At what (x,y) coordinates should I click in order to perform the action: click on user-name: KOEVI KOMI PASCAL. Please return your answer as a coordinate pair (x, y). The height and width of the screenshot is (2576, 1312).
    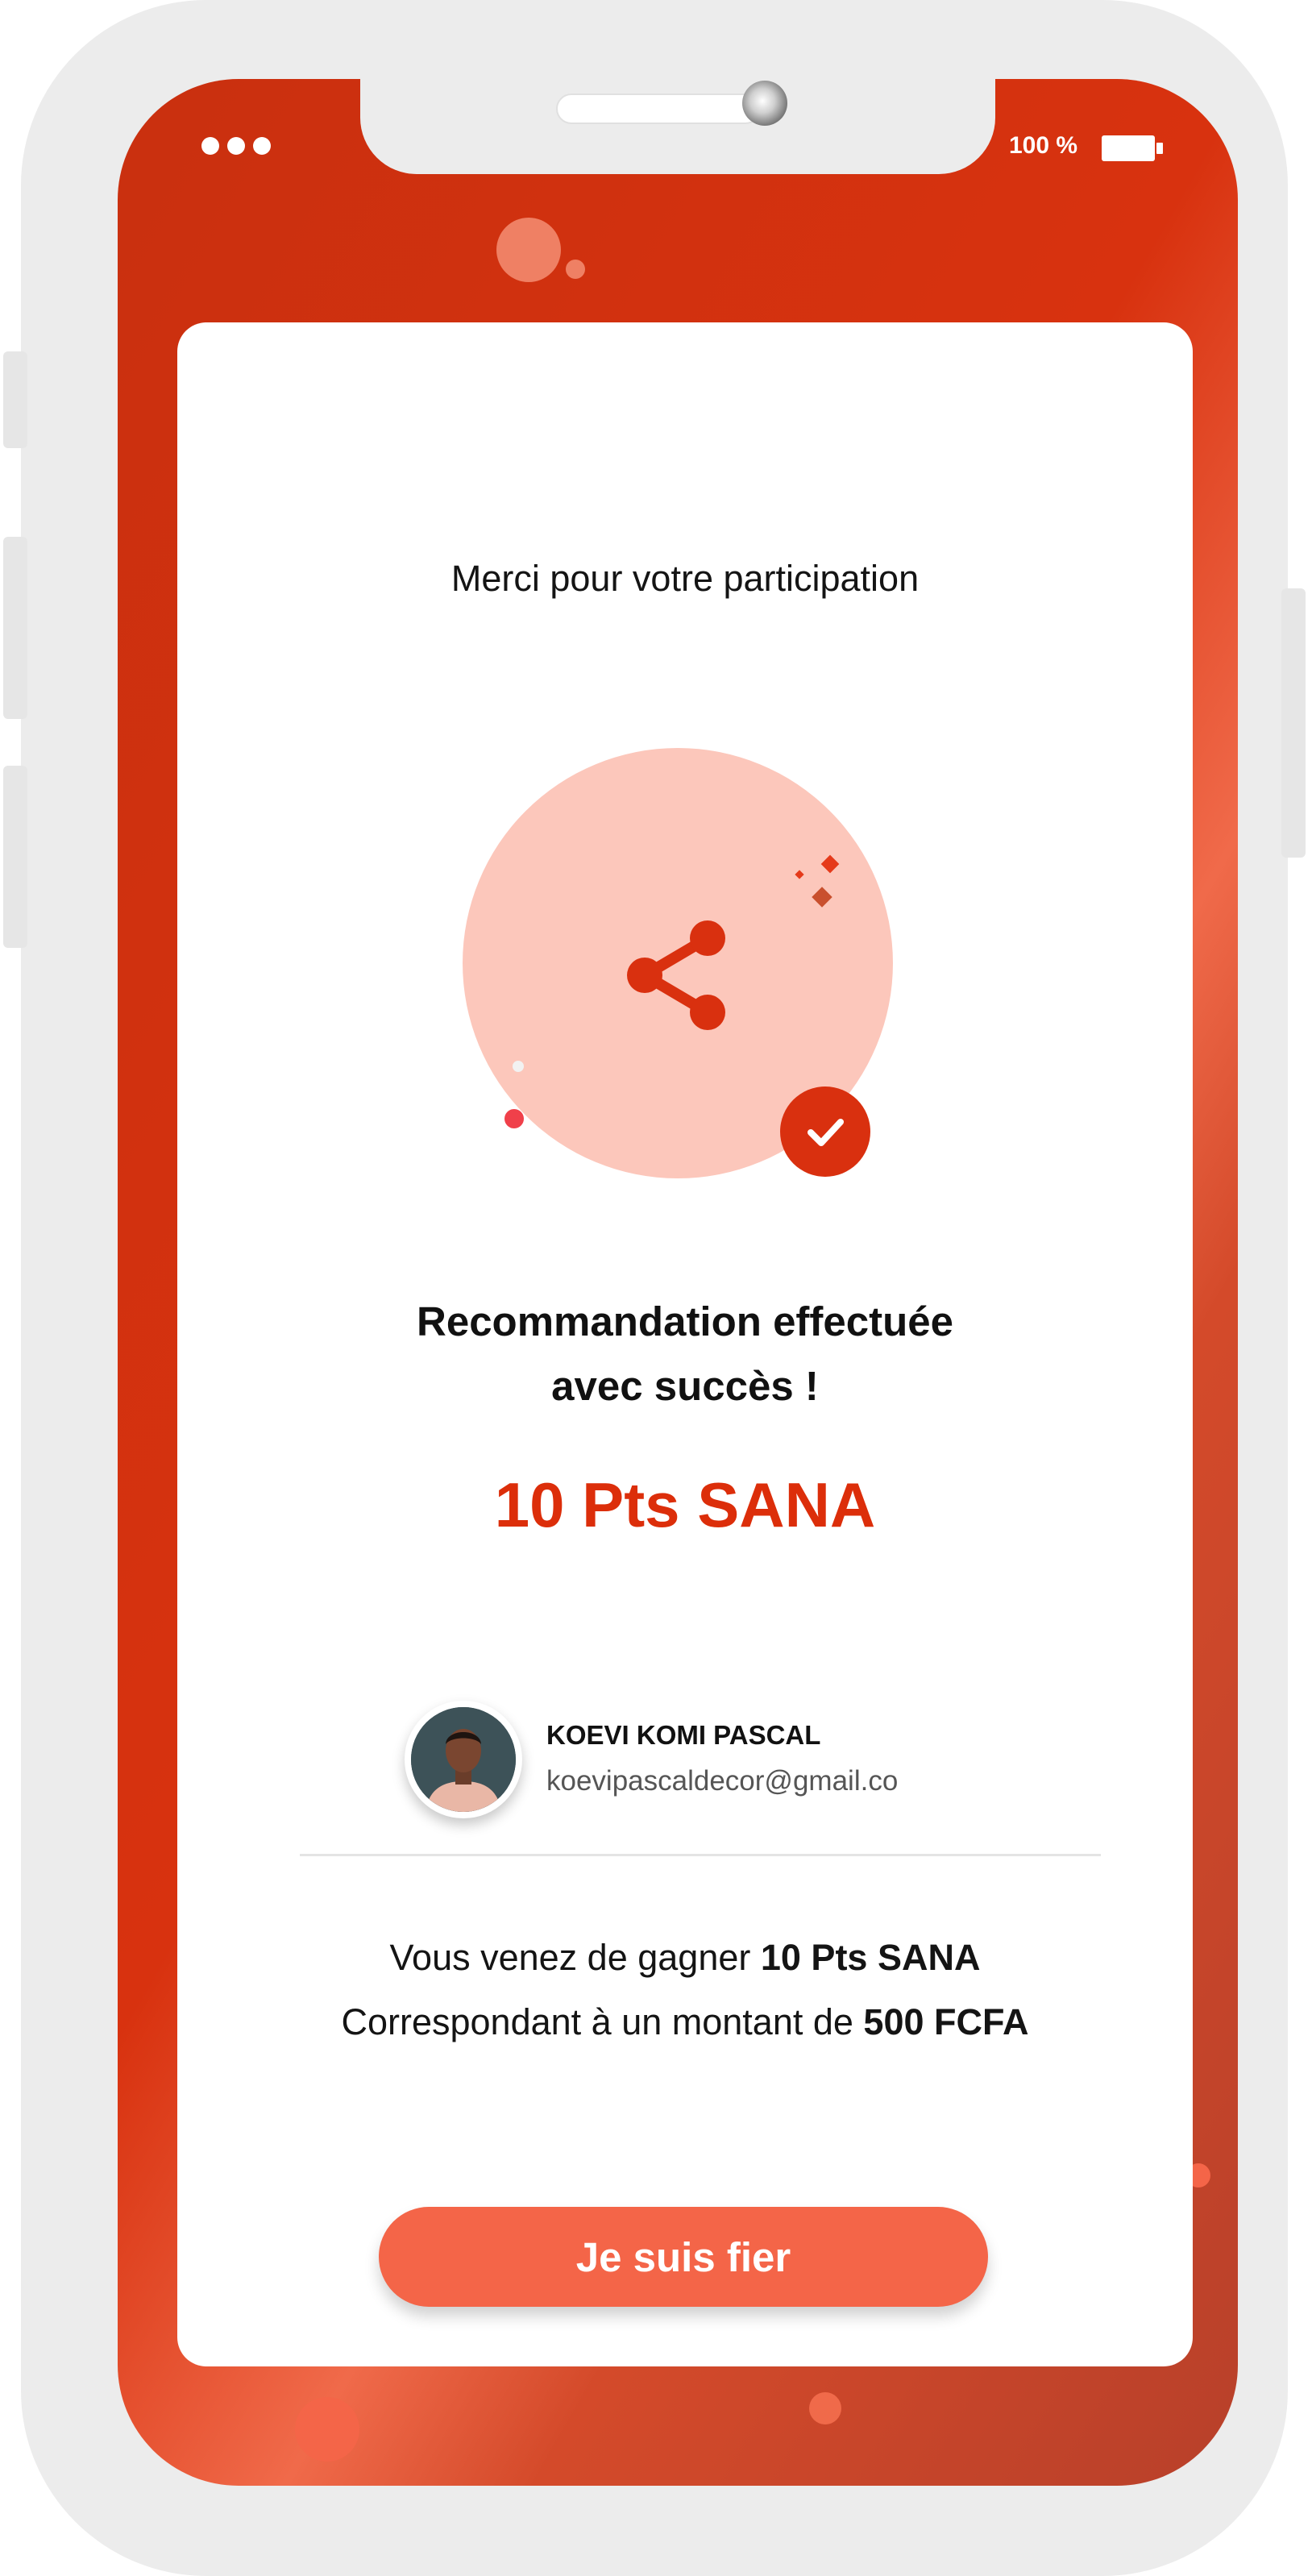
    Looking at the image, I should click on (683, 1735).